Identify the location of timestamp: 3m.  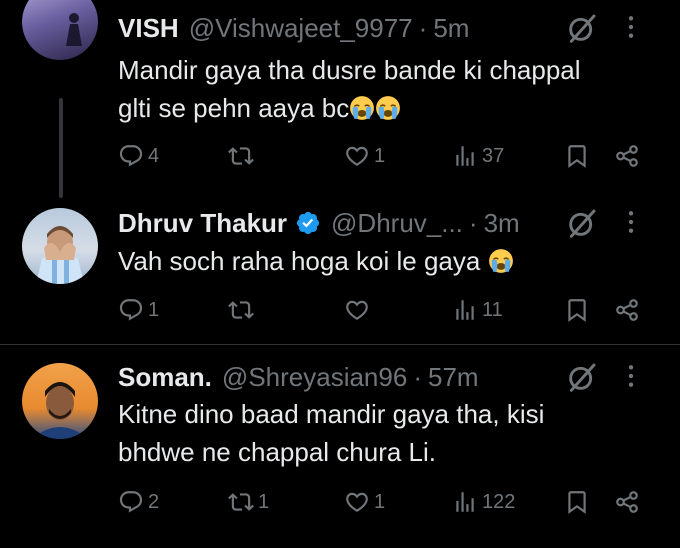
(502, 223).